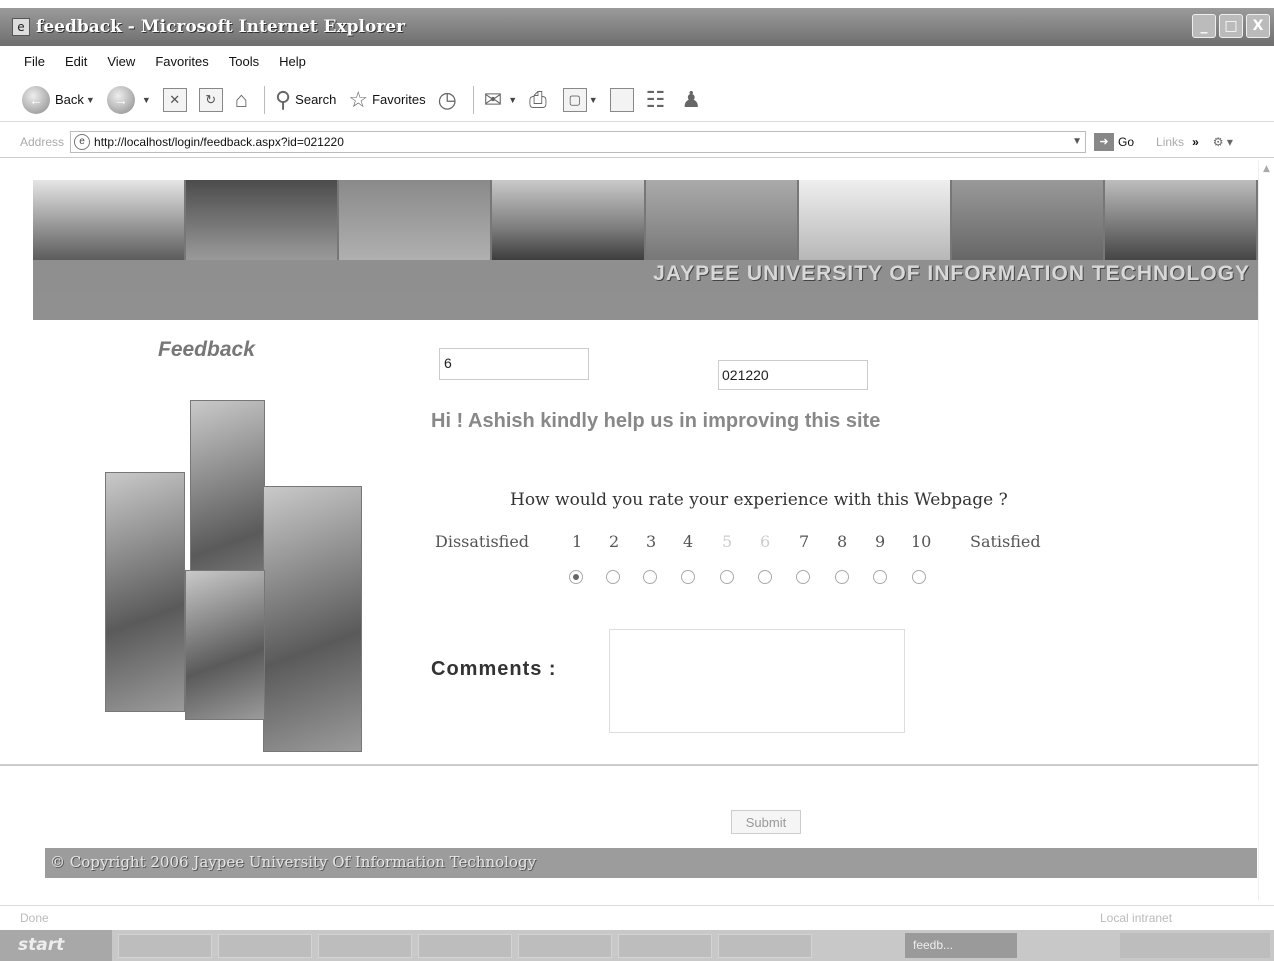  What do you see at coordinates (651, 541) in the screenshot?
I see `rating-number: 3` at bounding box center [651, 541].